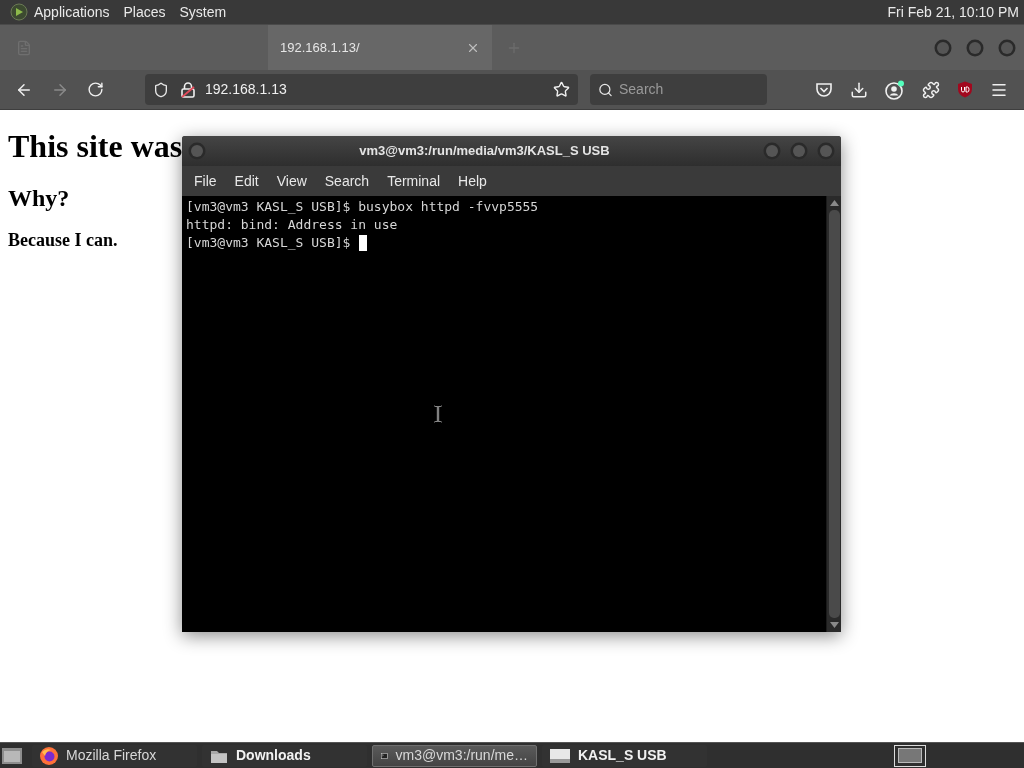 Image resolution: width=1024 pixels, height=768 pixels. What do you see at coordinates (975, 47) in the screenshot?
I see `maximize-button` at bounding box center [975, 47].